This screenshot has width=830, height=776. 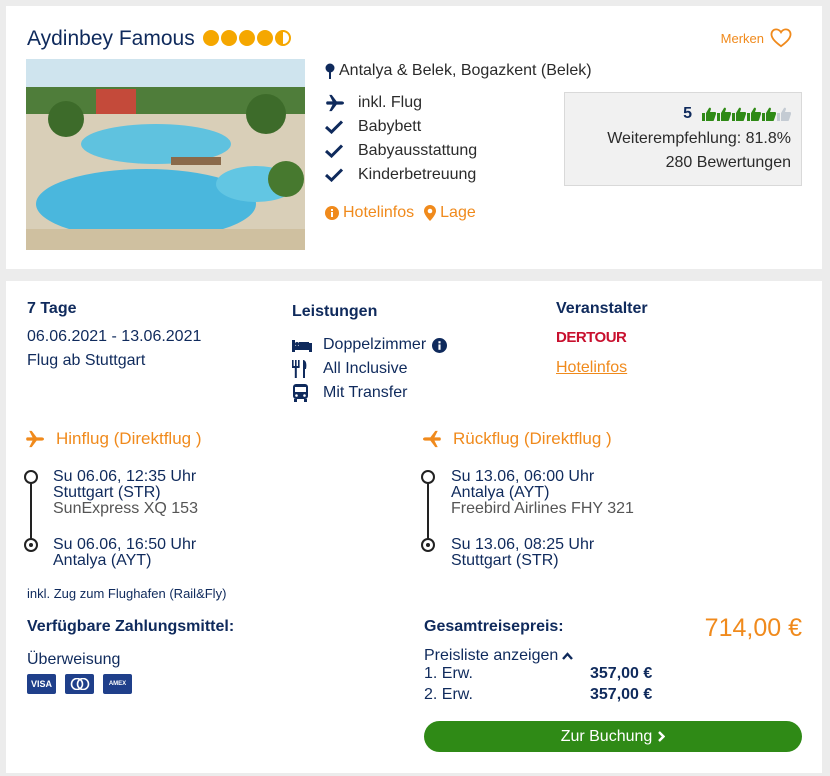 I want to click on heart-icon, so click(x=781, y=38).